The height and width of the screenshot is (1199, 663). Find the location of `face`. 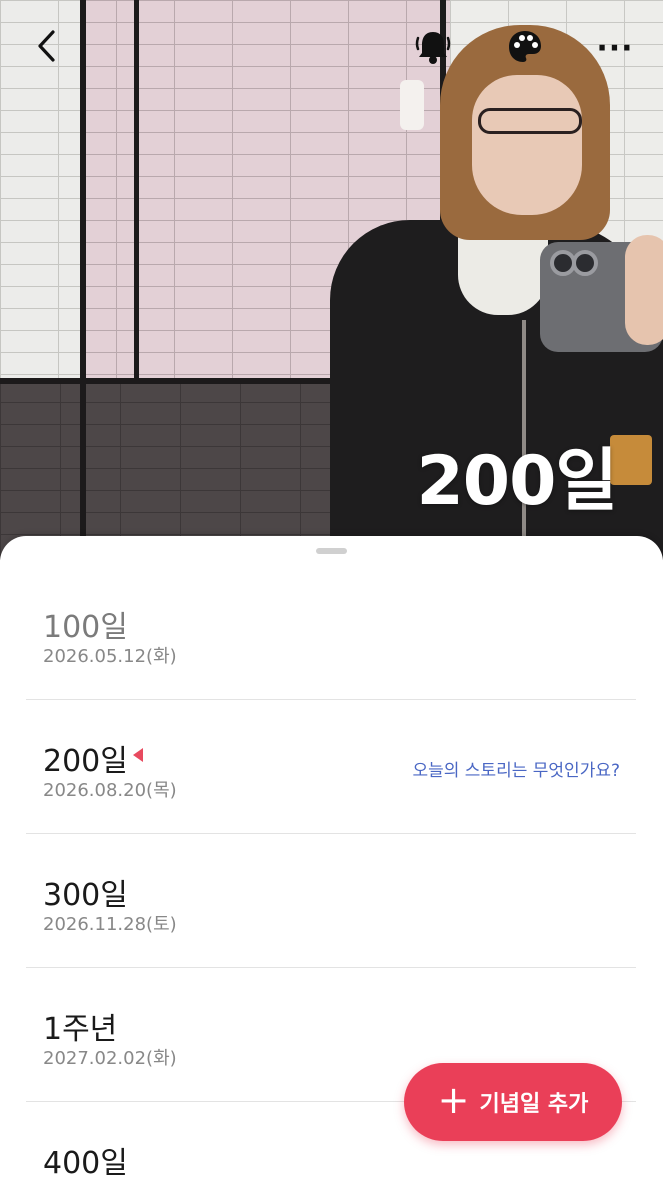

face is located at coordinates (527, 145).